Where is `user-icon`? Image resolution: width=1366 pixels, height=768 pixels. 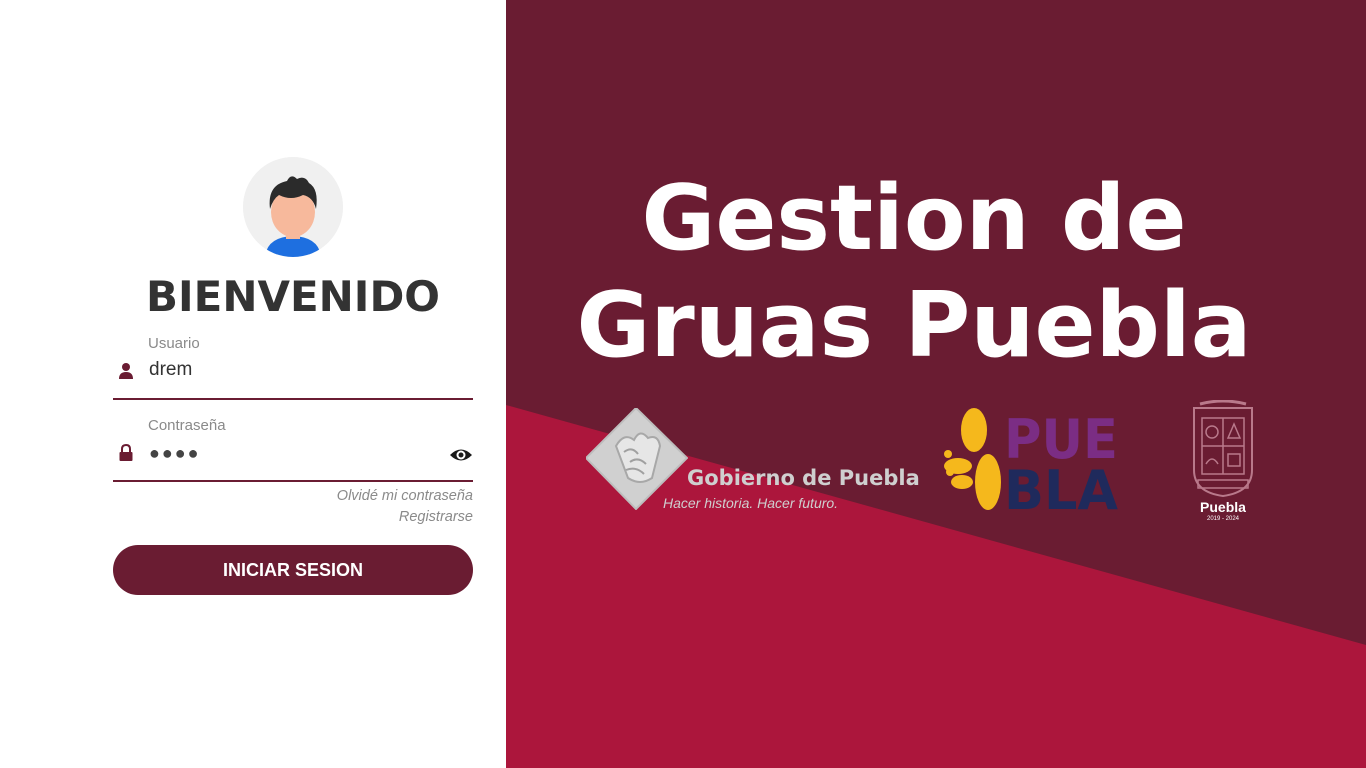
user-icon is located at coordinates (126, 371).